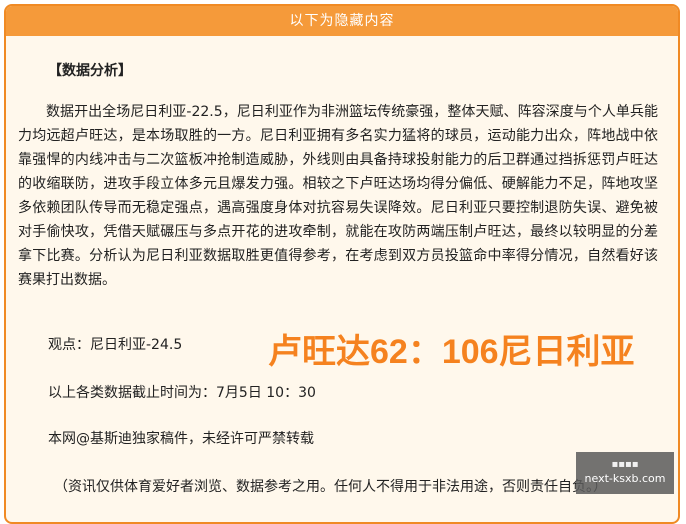 This screenshot has height=524, width=686. I want to click on site-watermark: ▪▪▪▪ next-ksxb.com, so click(625, 473).